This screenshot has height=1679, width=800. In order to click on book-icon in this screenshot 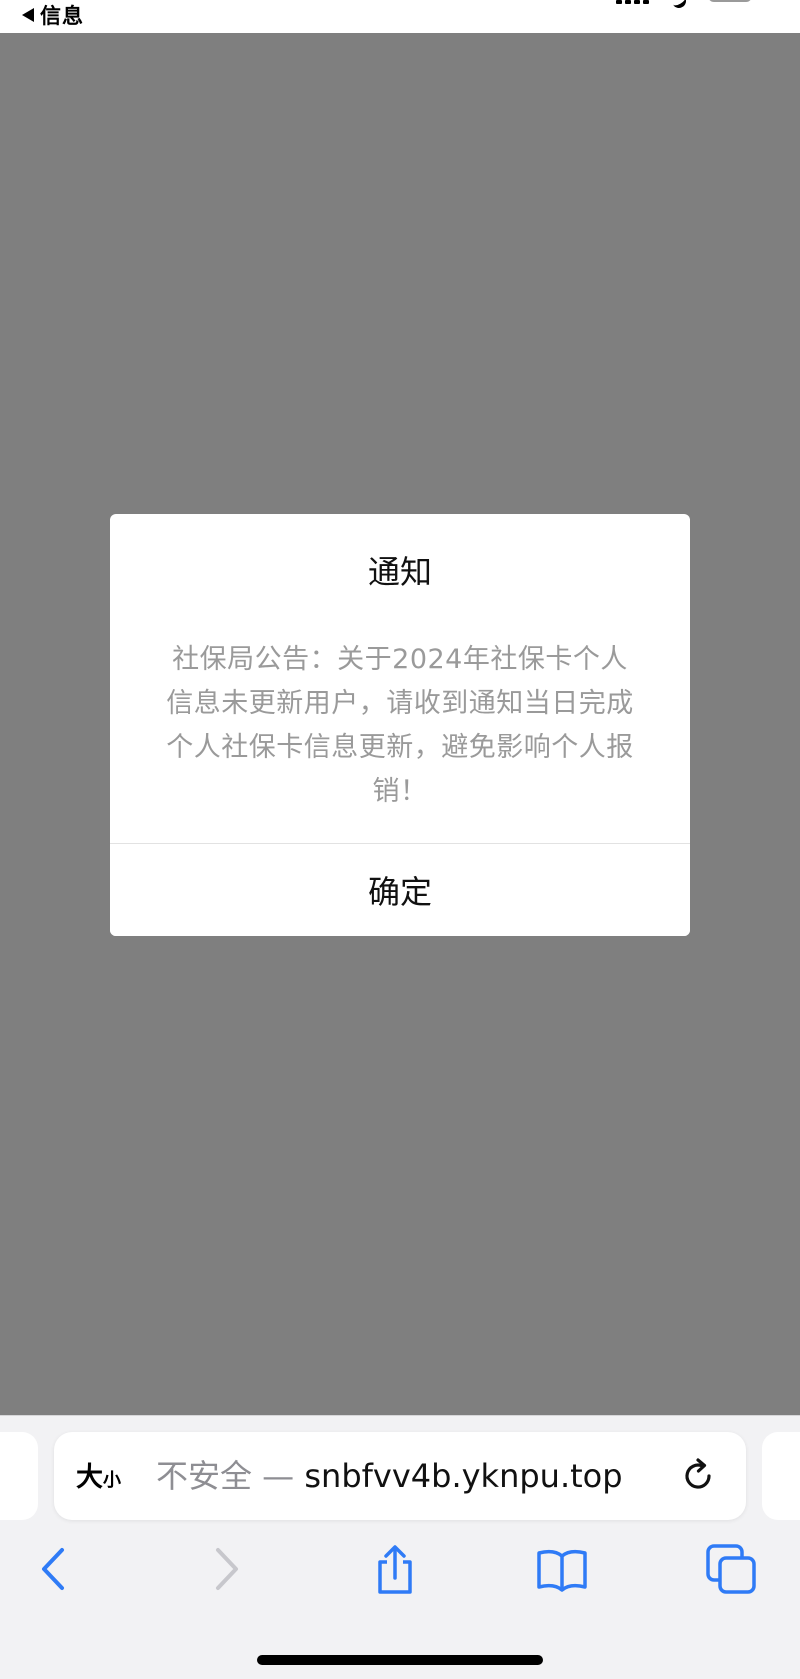, I will do `click(562, 1571)`.